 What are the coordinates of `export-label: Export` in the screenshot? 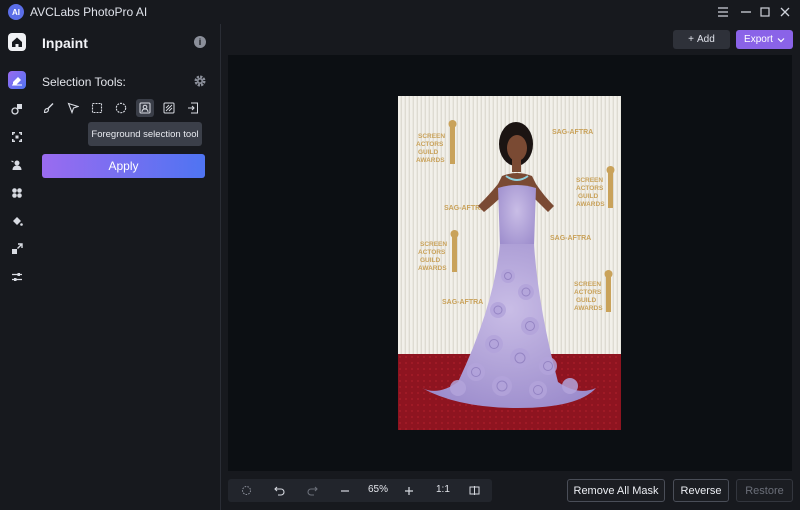 It's located at (758, 39).